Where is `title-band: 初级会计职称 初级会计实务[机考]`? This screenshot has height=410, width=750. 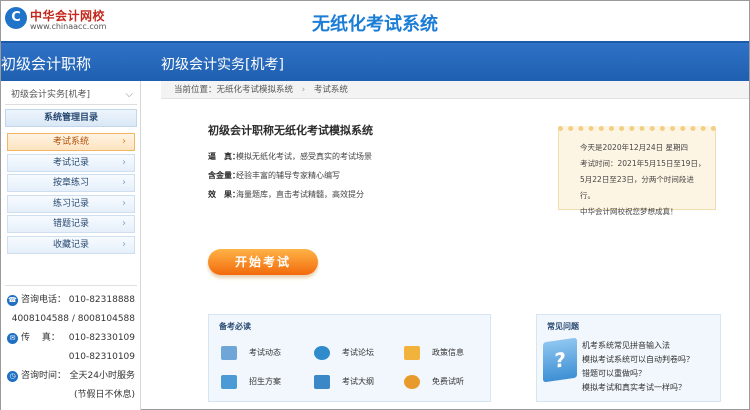
title-band: 初级会计职称 初级会计实务[机考] is located at coordinates (375, 61).